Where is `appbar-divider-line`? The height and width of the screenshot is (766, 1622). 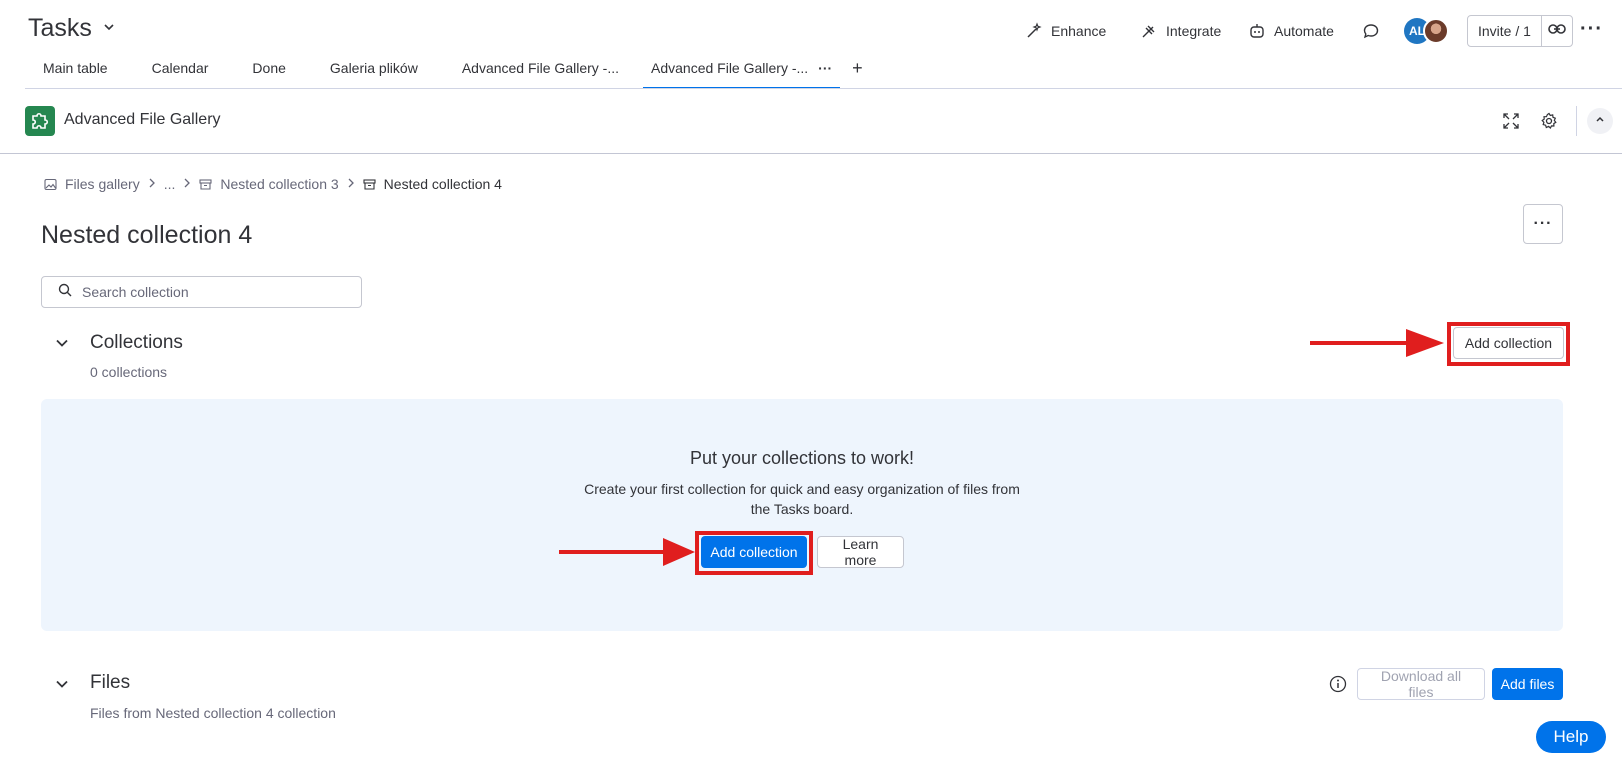
appbar-divider-line is located at coordinates (811, 153).